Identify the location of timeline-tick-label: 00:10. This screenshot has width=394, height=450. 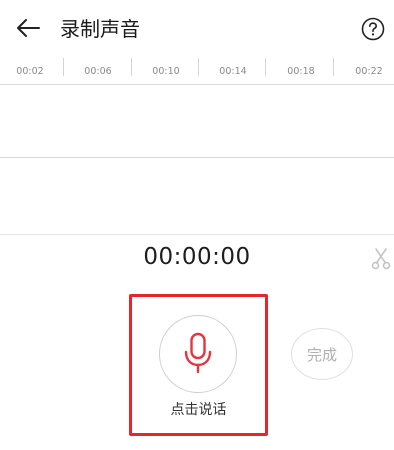
(166, 71).